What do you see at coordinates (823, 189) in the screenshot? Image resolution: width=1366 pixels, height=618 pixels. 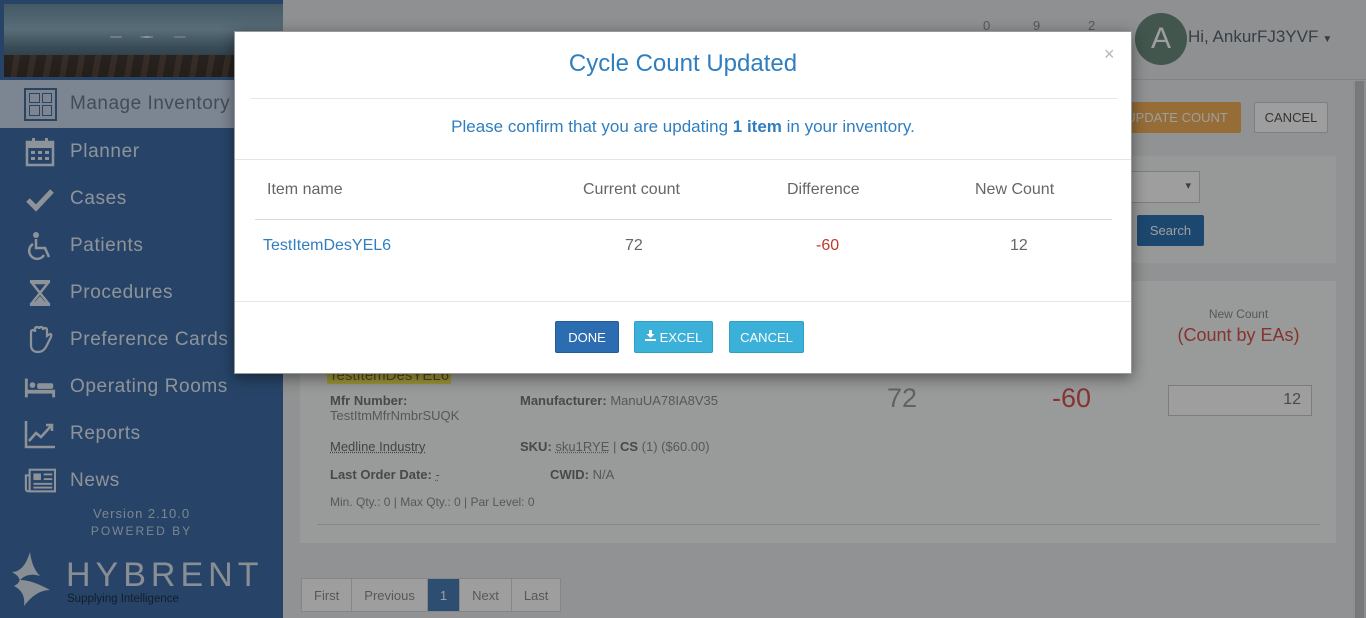 I see `column-header-difference: Difference` at bounding box center [823, 189].